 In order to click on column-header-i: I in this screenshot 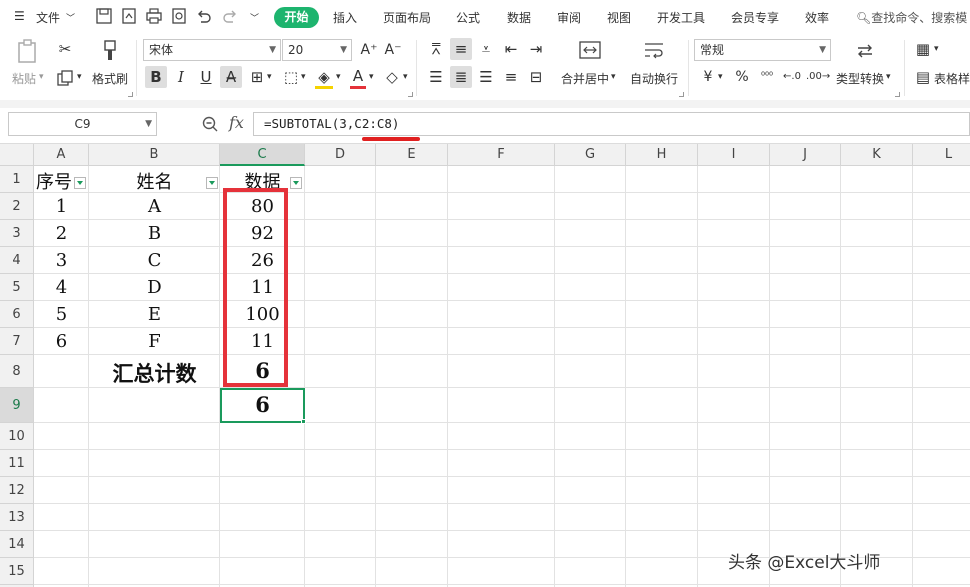, I will do `click(734, 155)`.